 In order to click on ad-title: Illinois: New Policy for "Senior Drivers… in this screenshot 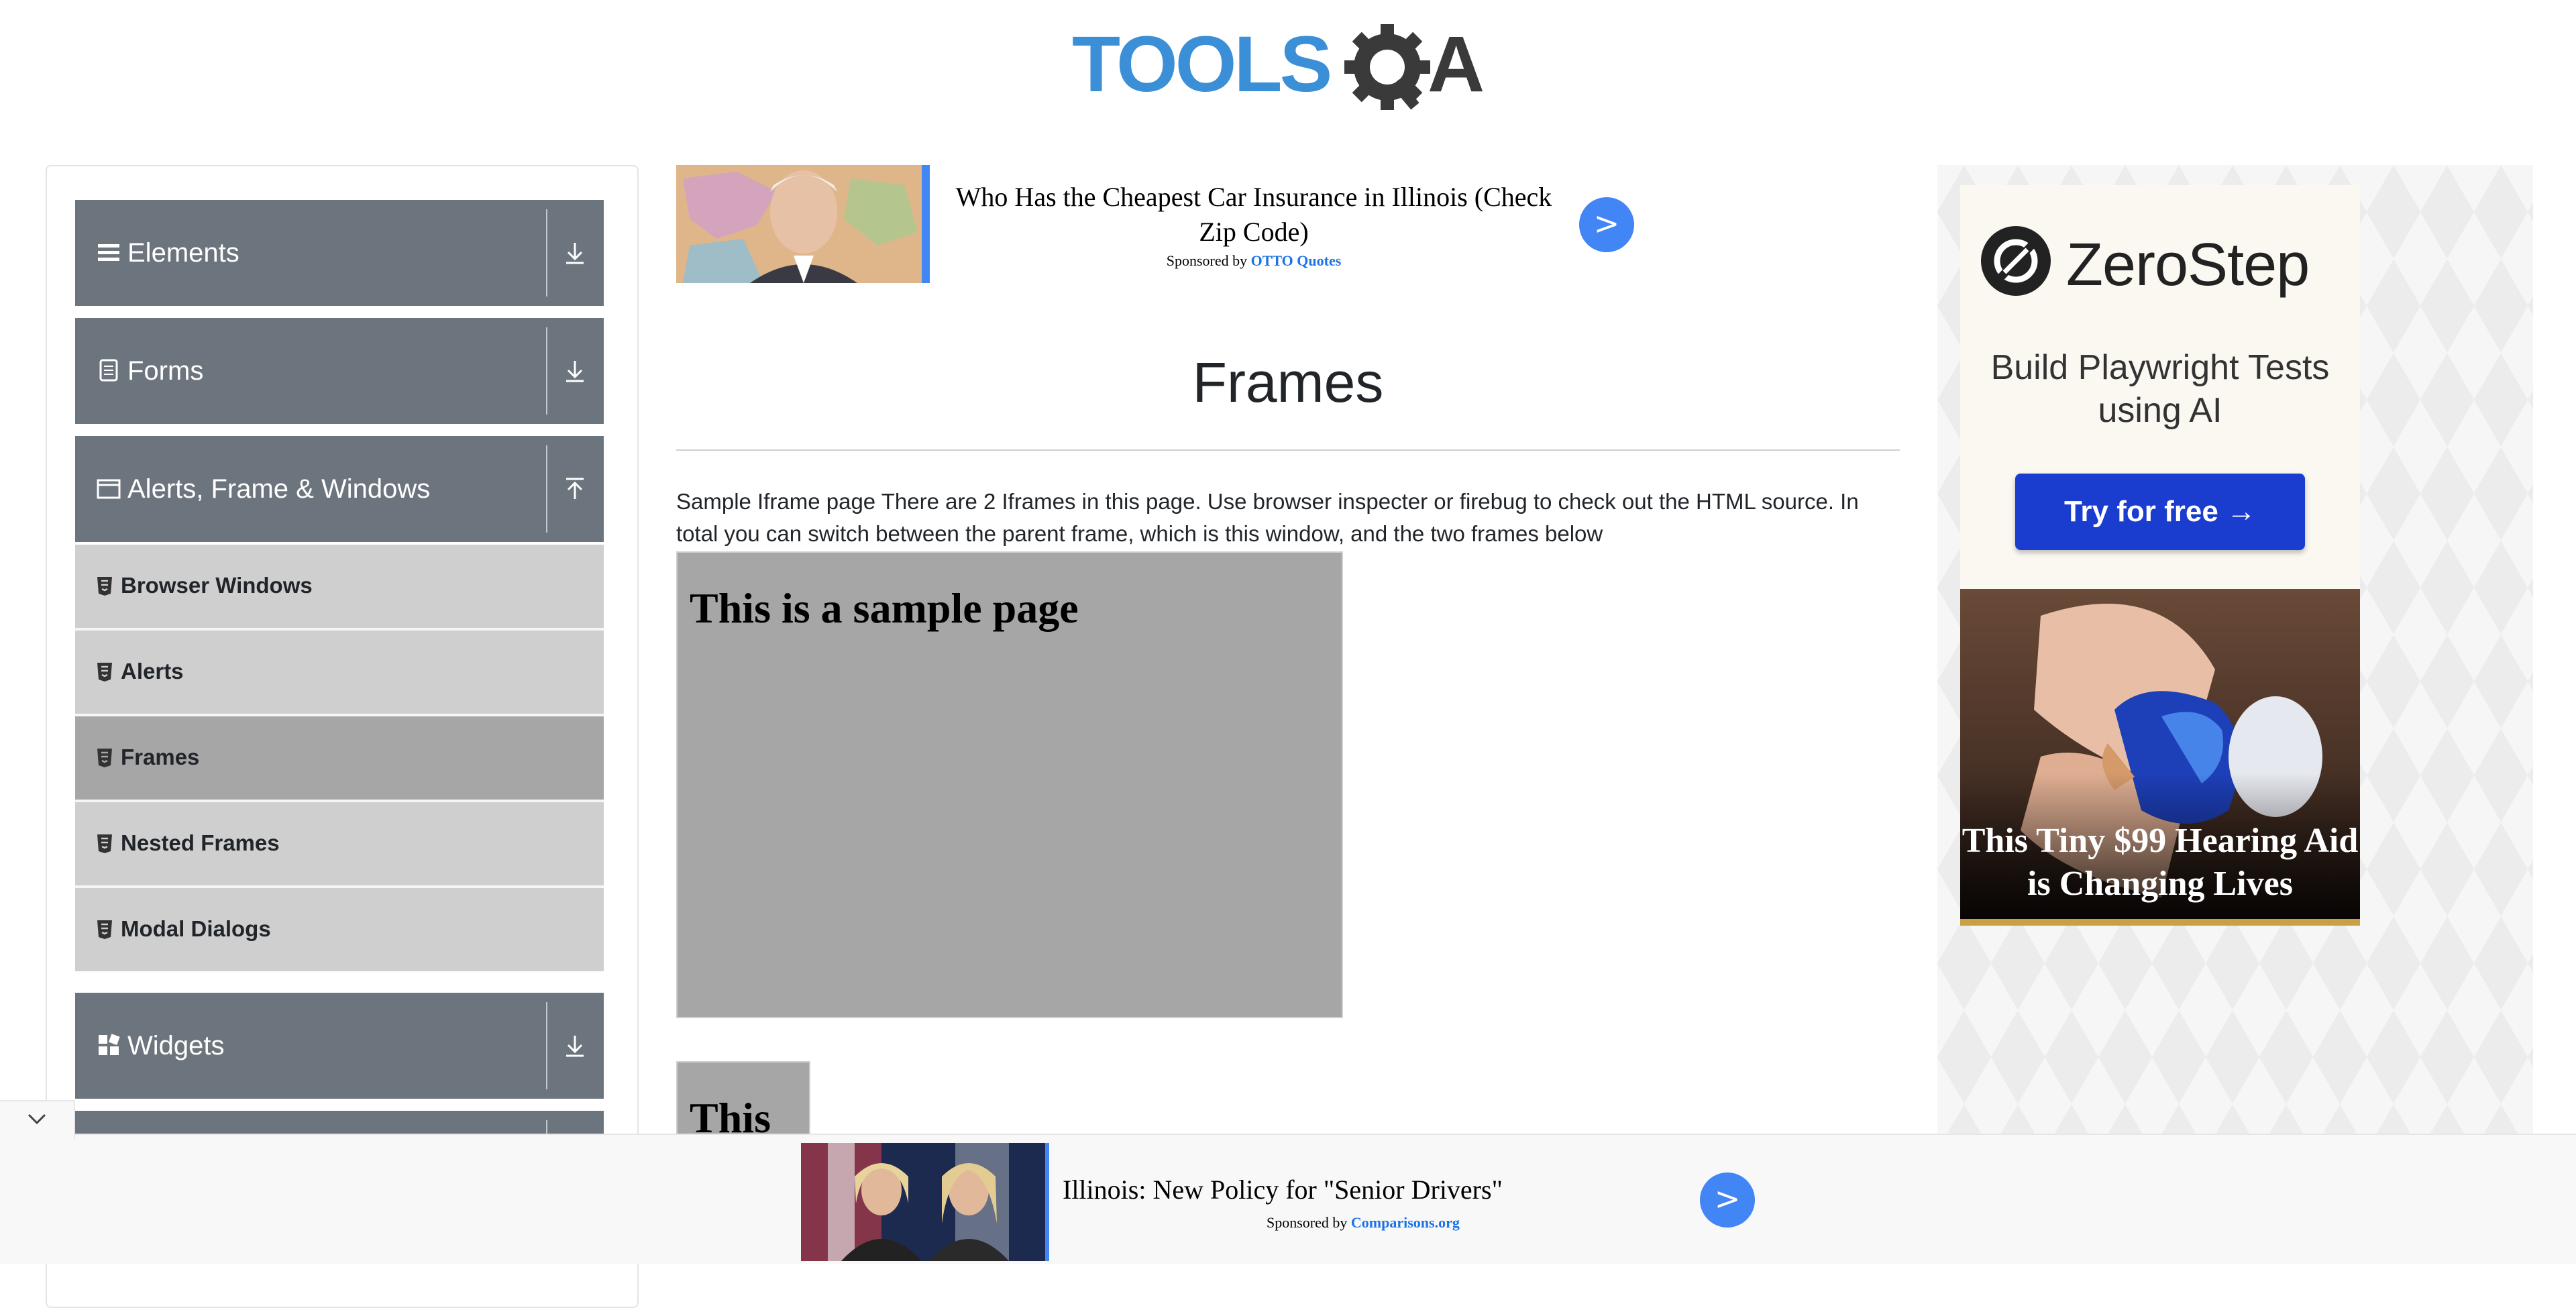, I will do `click(1283, 1189)`.